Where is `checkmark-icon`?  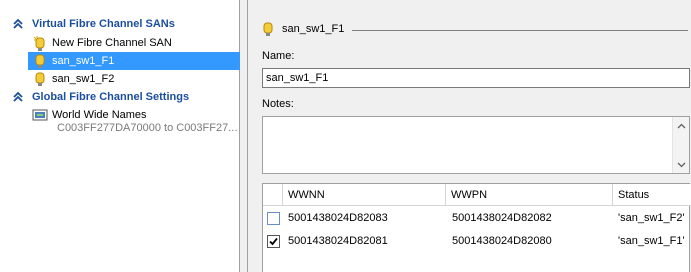
checkmark-icon is located at coordinates (273, 241).